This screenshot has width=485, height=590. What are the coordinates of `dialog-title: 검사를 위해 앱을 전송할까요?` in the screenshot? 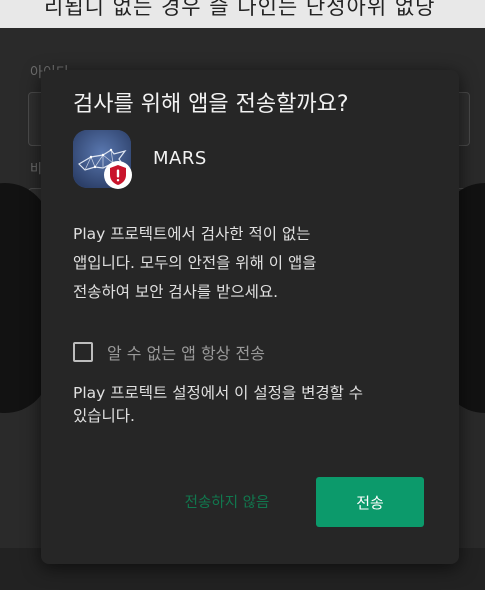 It's located at (211, 104).